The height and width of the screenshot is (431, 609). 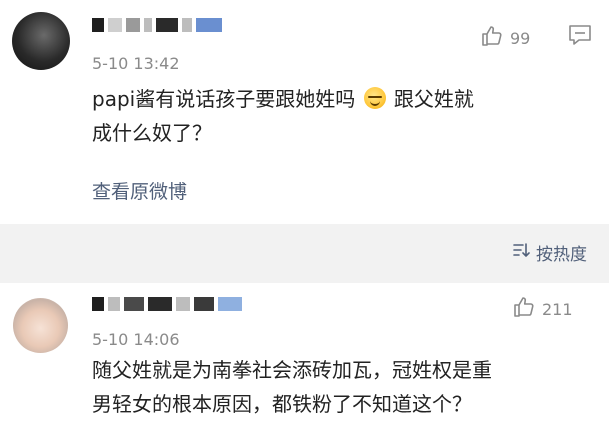 I want to click on comment-text-line: 随父姓就是为南拳社会添砖加瓦，冠姓权是重, so click(x=292, y=370).